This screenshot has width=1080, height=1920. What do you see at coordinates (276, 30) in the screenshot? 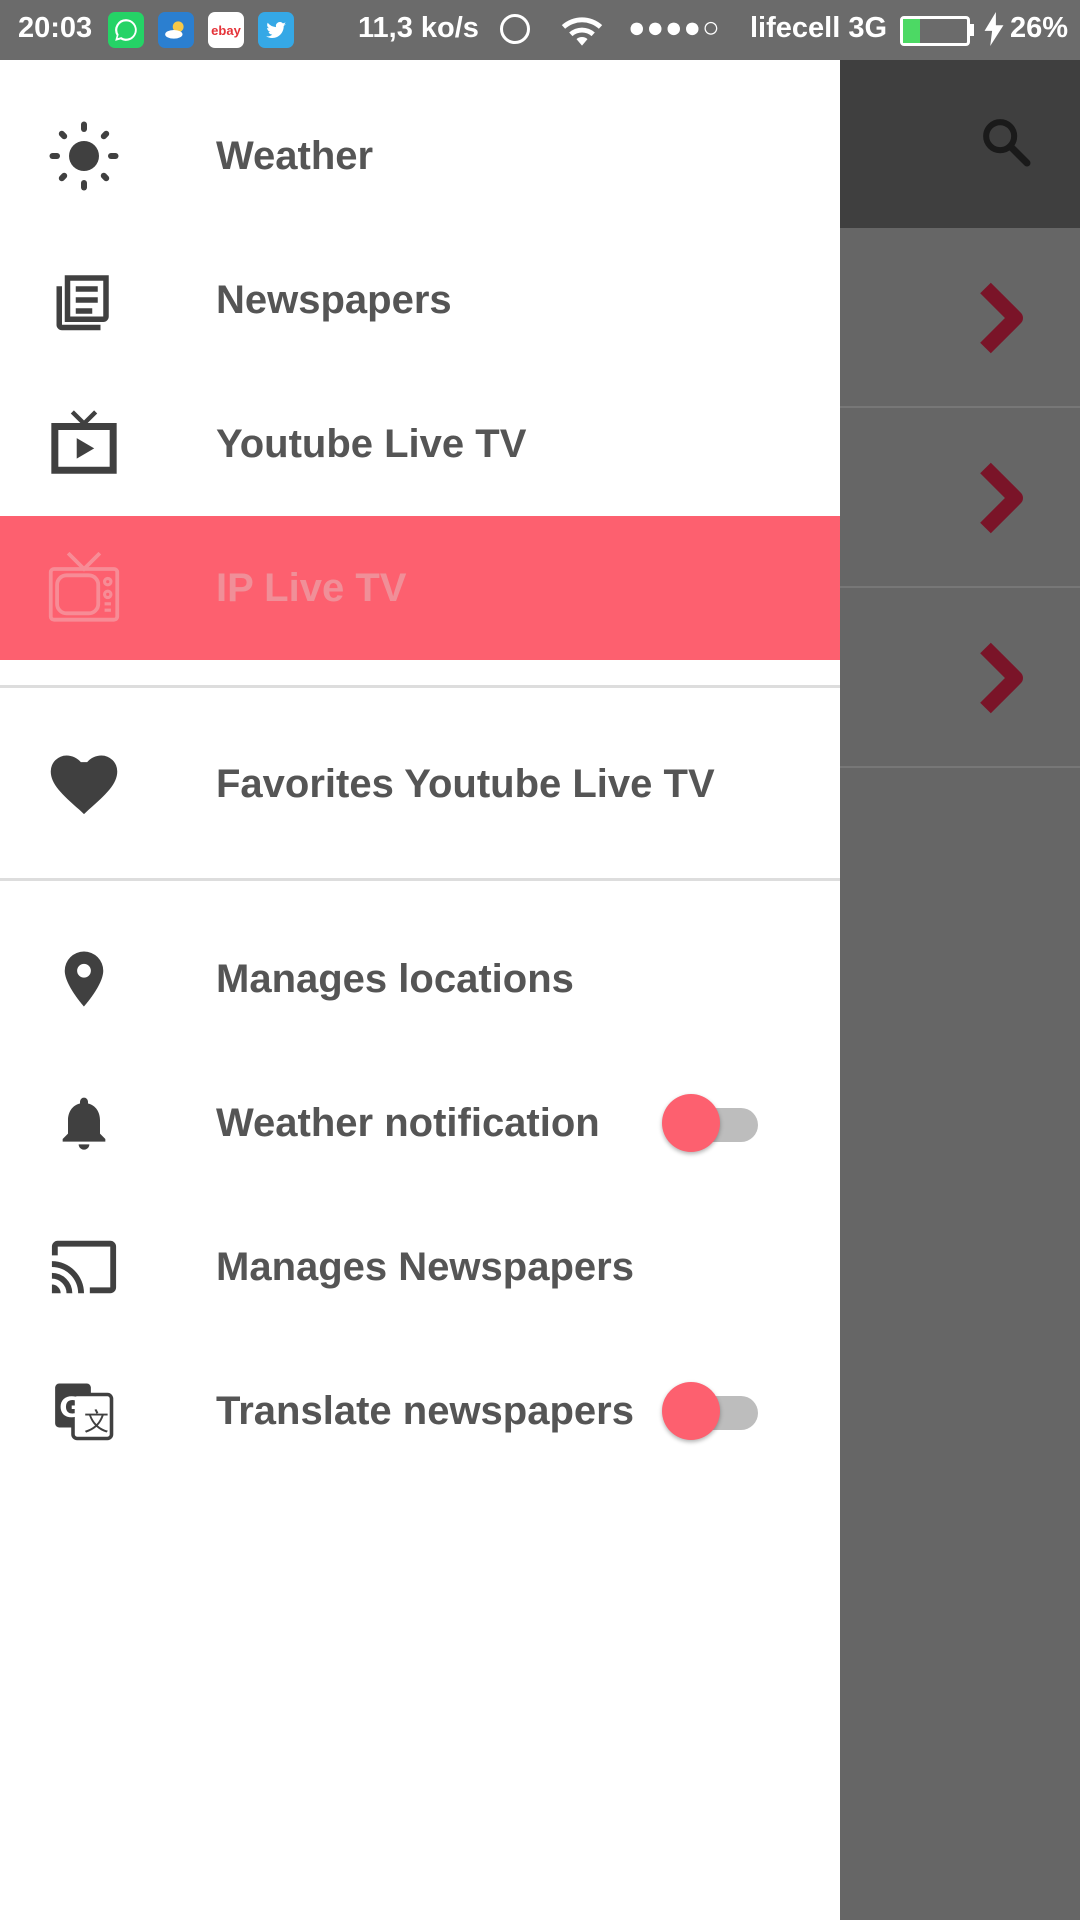
I see `twitter-icon` at bounding box center [276, 30].